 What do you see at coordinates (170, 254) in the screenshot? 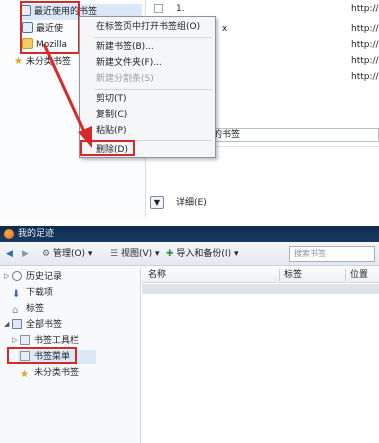
I see `import-star-icon: ✚` at bounding box center [170, 254].